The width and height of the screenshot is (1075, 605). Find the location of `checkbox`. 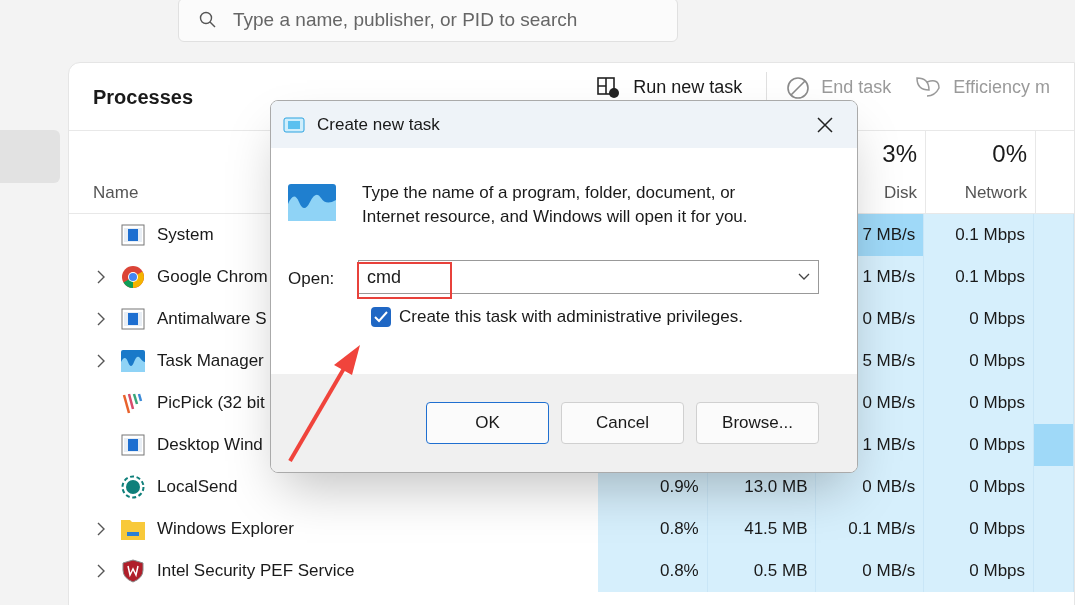

checkbox is located at coordinates (381, 316).